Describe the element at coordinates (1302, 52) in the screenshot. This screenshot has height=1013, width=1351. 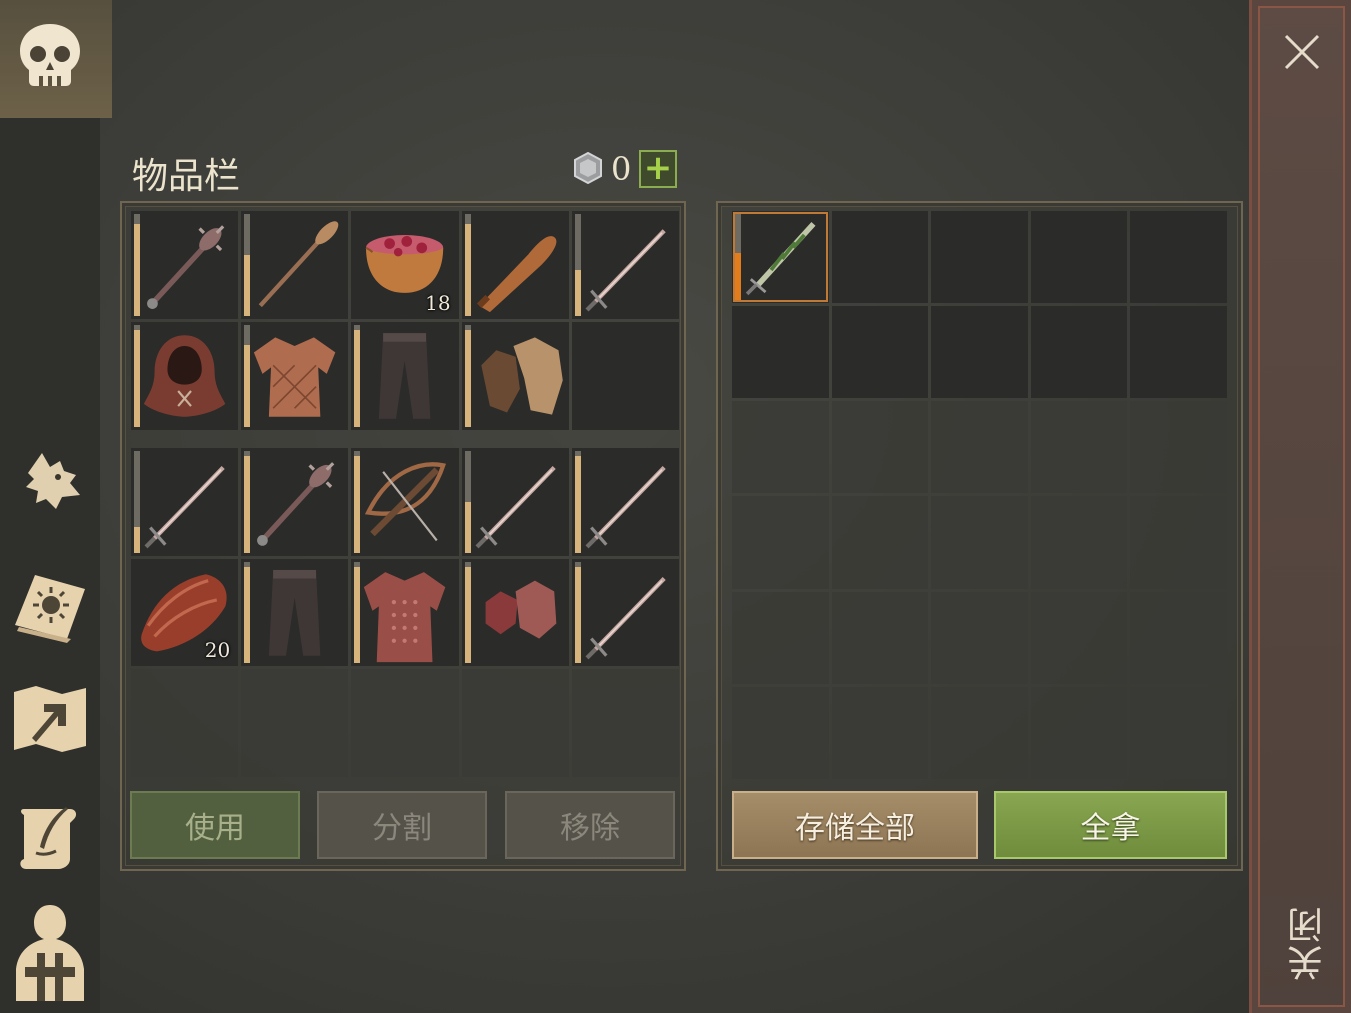
I see `close-icon` at that location.